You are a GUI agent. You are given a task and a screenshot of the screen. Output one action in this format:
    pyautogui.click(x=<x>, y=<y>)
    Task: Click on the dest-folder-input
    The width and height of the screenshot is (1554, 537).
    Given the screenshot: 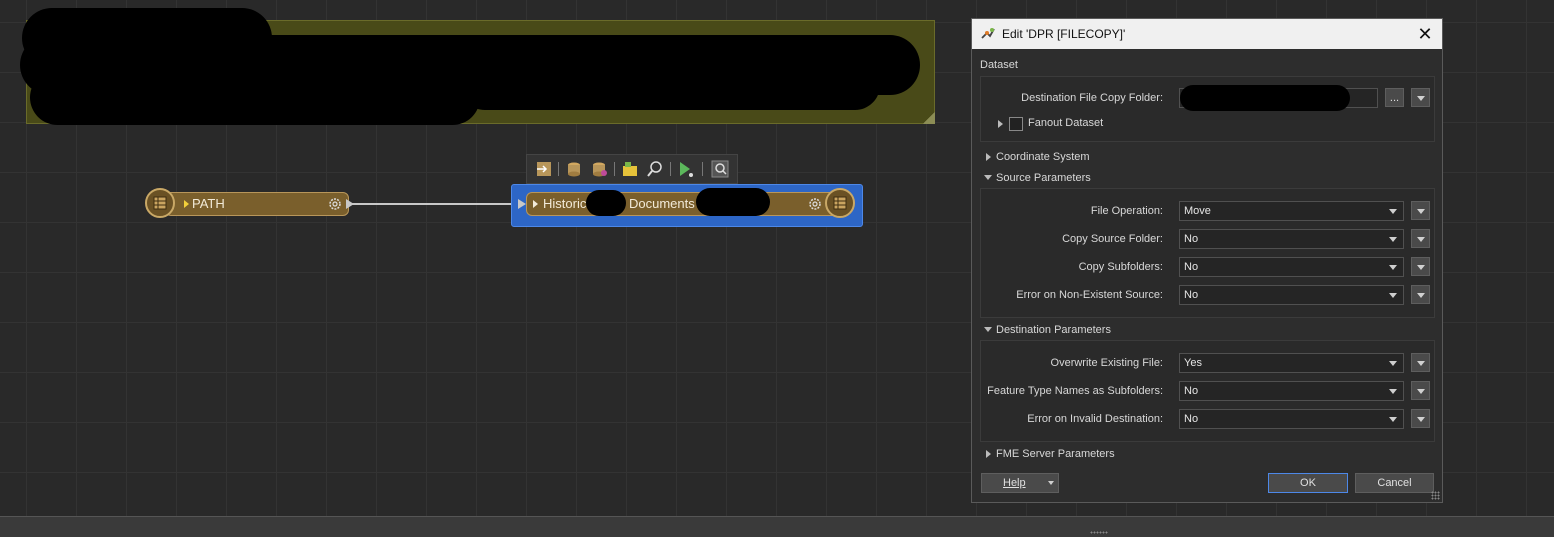 What is the action you would take?
    pyautogui.click(x=1278, y=98)
    